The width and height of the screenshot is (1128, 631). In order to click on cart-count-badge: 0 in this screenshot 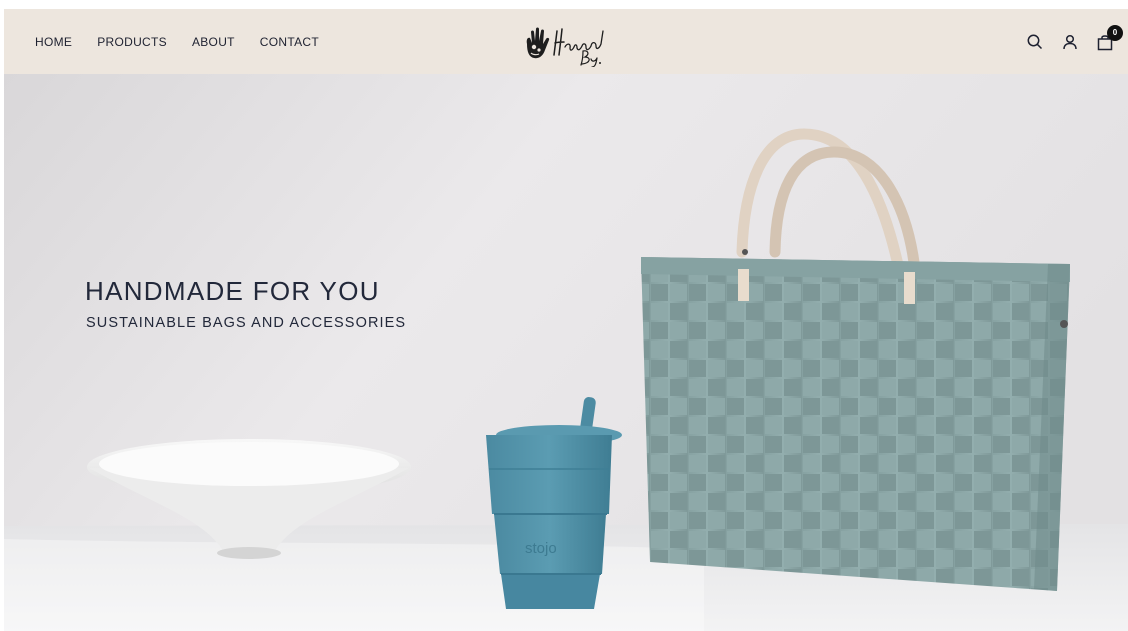, I will do `click(1115, 32)`.